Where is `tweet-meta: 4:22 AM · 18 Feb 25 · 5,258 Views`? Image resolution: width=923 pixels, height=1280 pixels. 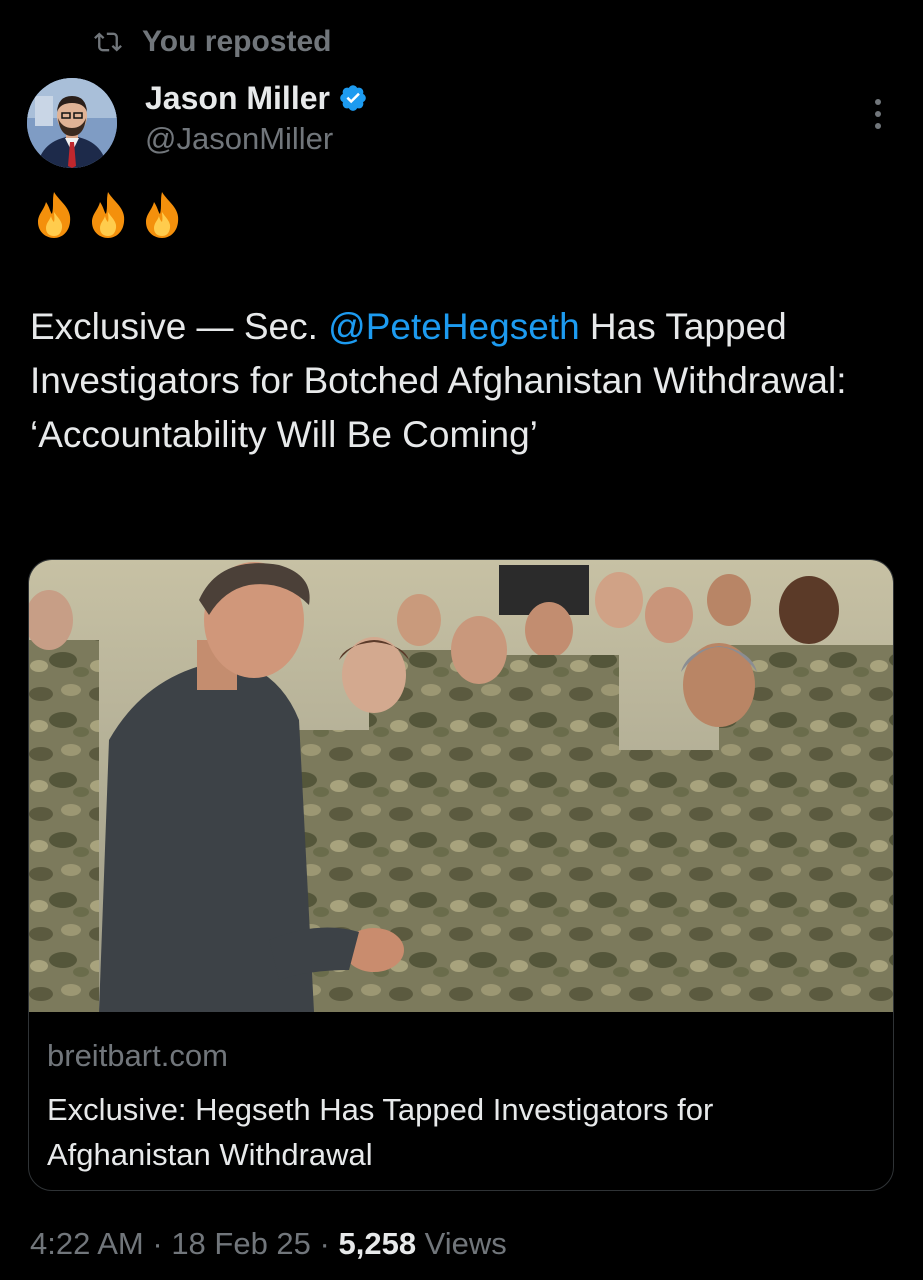 tweet-meta: 4:22 AM · 18 Feb 25 · 5,258 Views is located at coordinates (268, 1244).